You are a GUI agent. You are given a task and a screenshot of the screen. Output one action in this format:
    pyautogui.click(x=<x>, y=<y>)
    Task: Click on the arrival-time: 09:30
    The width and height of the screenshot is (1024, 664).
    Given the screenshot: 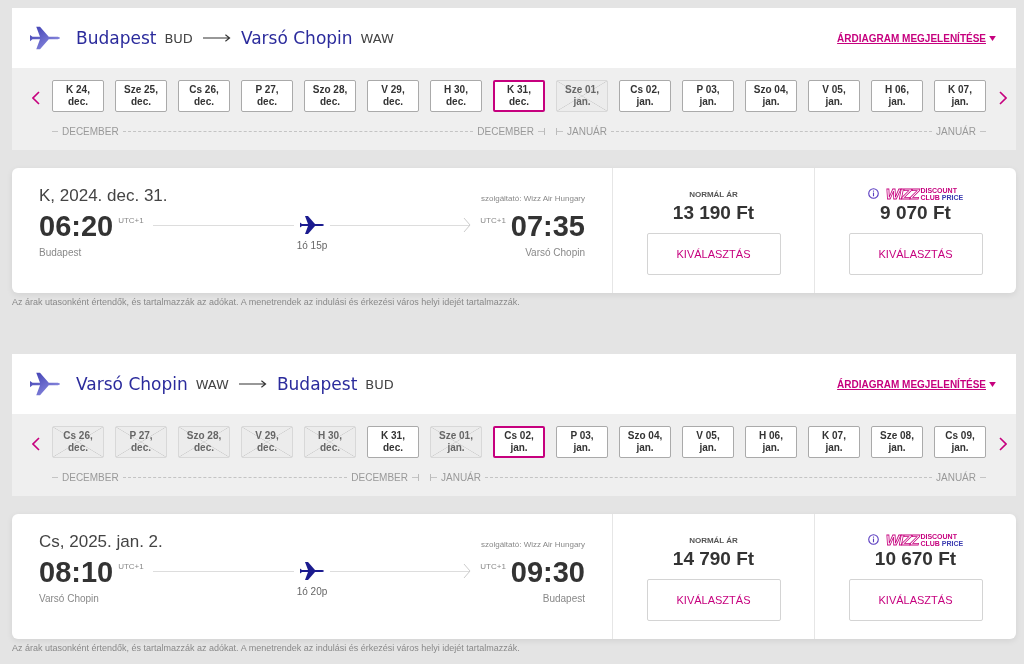 What is the action you would take?
    pyautogui.click(x=547, y=572)
    